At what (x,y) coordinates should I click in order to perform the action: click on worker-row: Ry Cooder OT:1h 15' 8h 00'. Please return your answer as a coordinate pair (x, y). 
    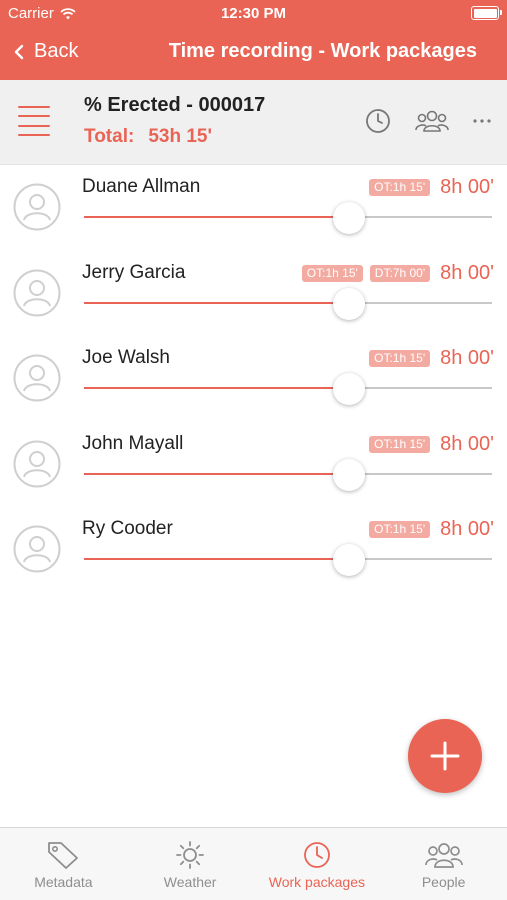
    Looking at the image, I should click on (253, 551).